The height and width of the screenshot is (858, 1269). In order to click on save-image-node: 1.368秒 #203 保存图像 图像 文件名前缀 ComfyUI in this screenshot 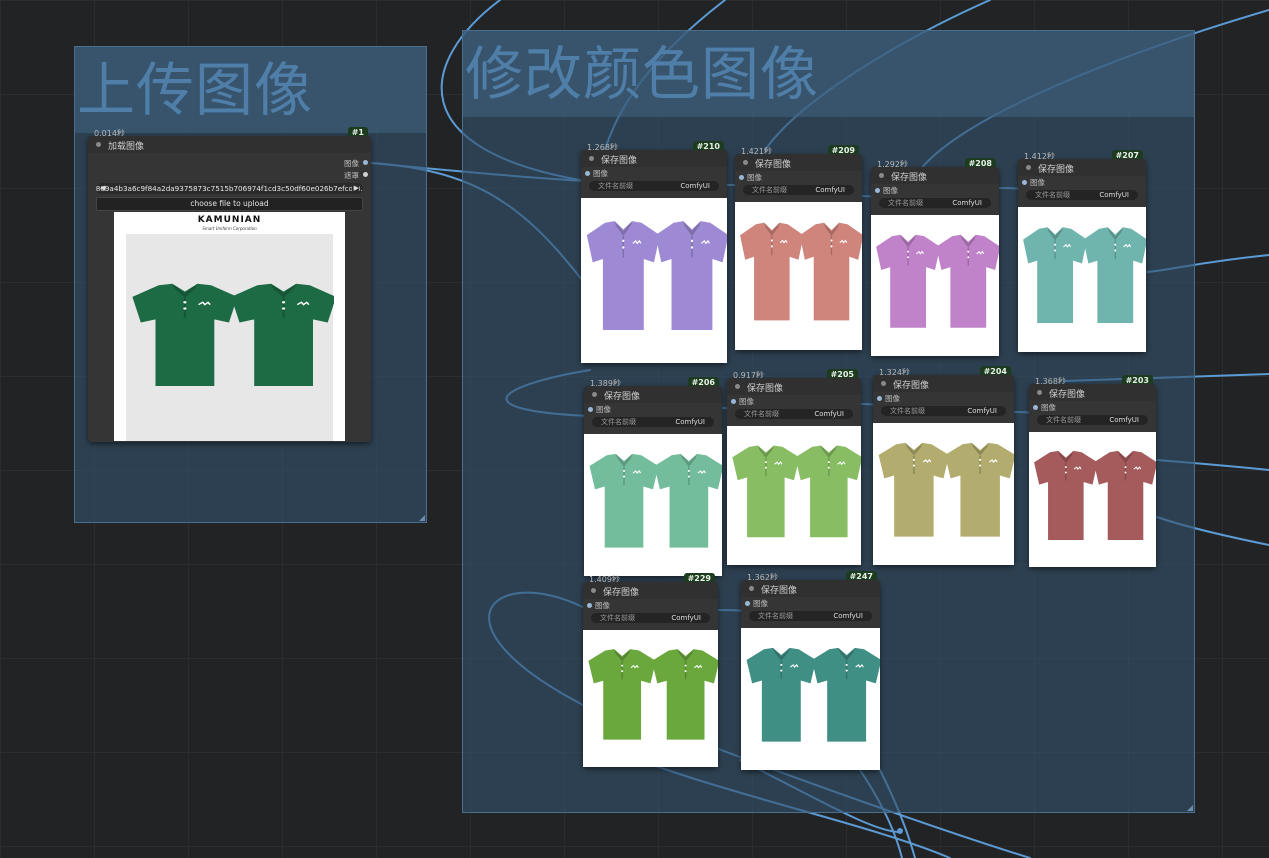, I will do `click(1092, 471)`.